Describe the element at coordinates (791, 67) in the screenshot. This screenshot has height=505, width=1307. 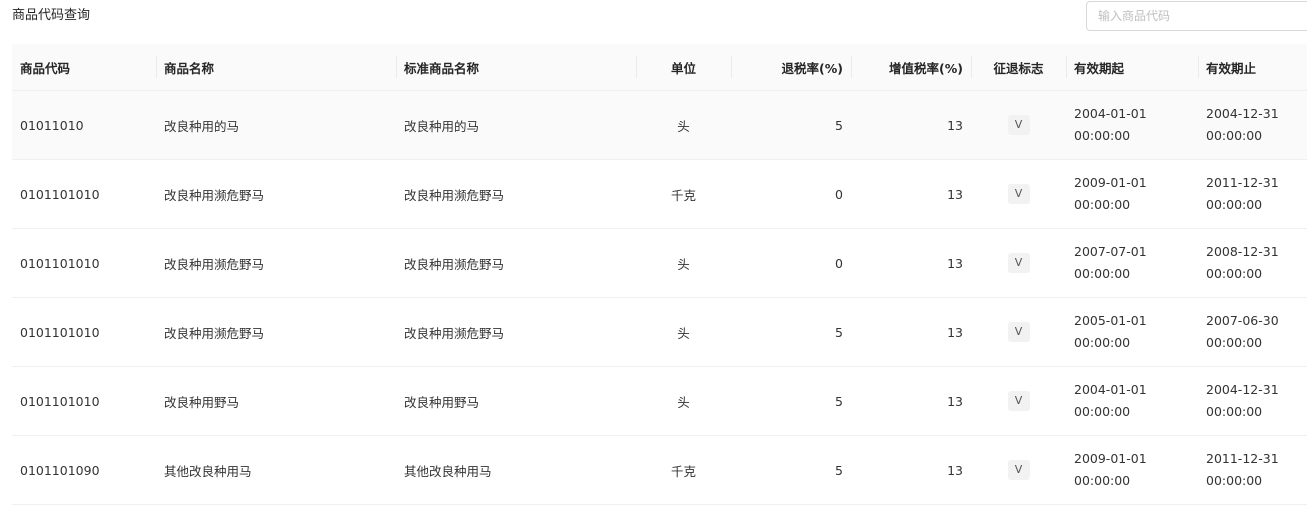
I see `column-header-refund-rate: 退税率(%)` at that location.